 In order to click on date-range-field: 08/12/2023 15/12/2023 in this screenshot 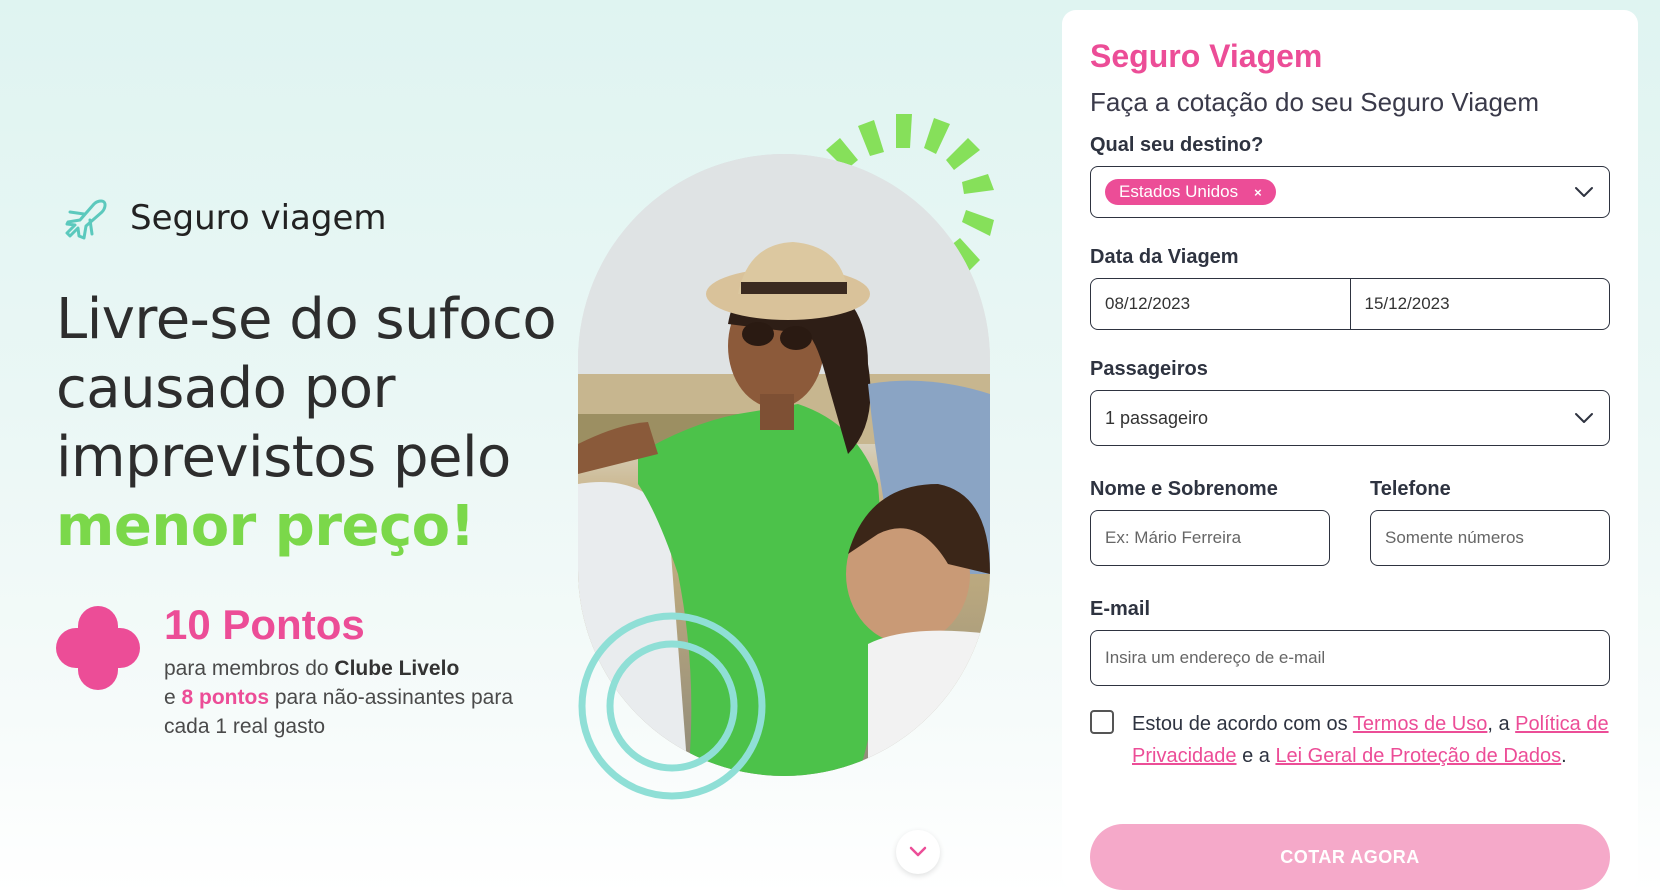, I will do `click(1350, 304)`.